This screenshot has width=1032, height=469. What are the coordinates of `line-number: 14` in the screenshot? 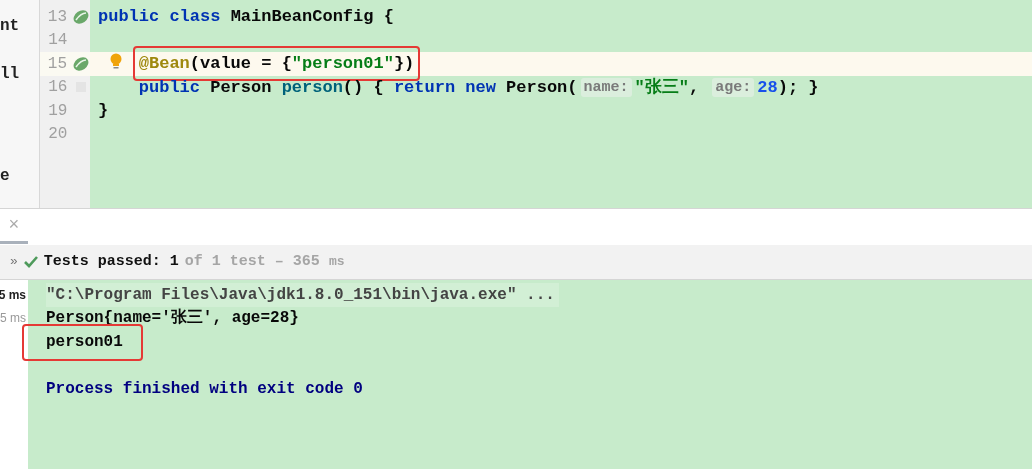 It's located at (57, 41).